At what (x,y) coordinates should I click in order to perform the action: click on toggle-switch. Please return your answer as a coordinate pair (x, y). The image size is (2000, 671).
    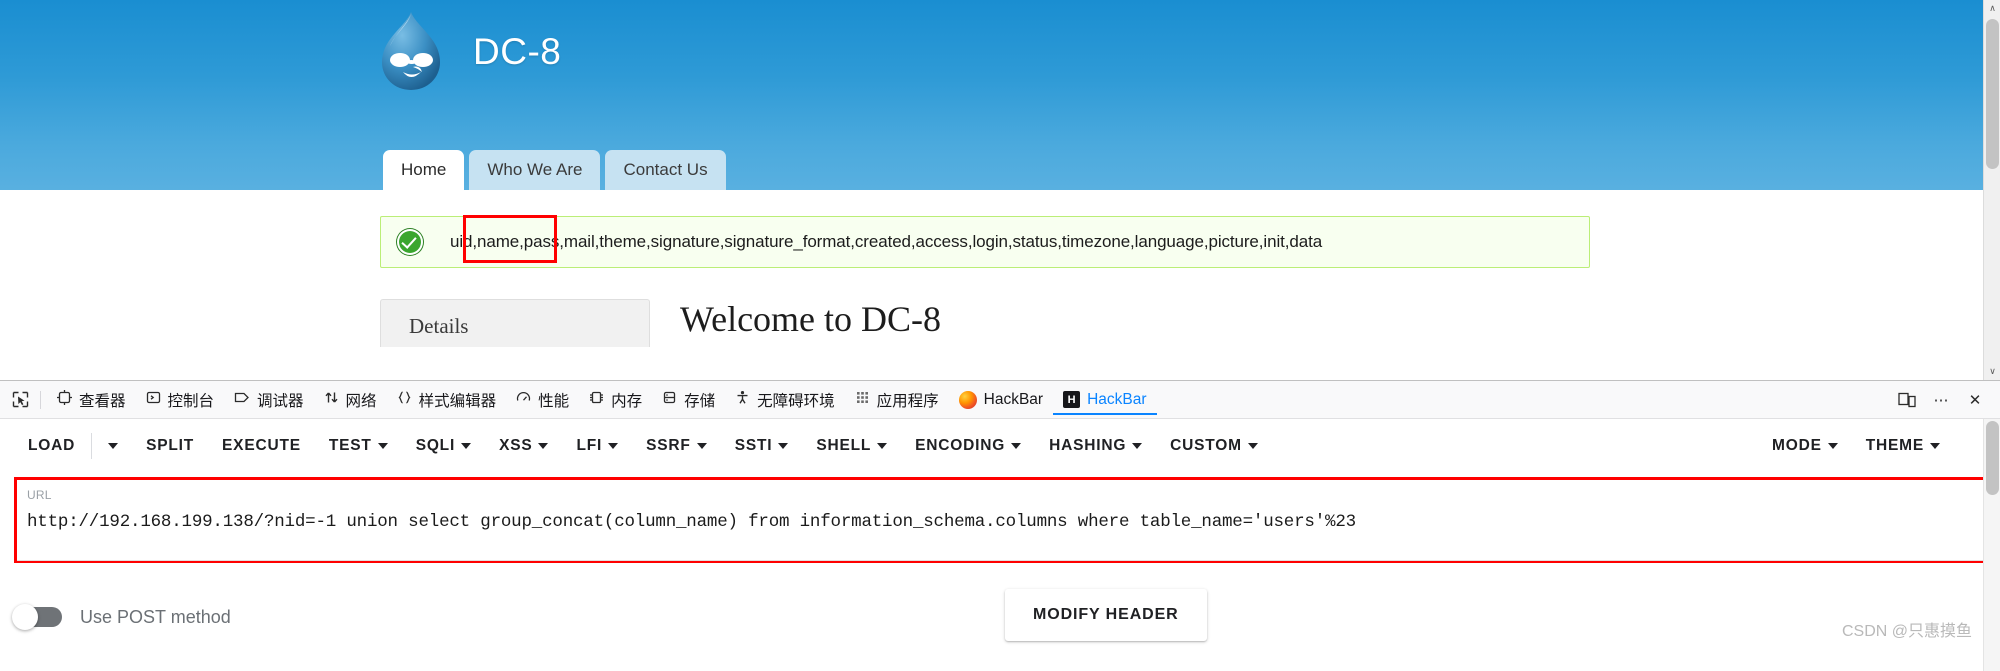
    Looking at the image, I should click on (37, 617).